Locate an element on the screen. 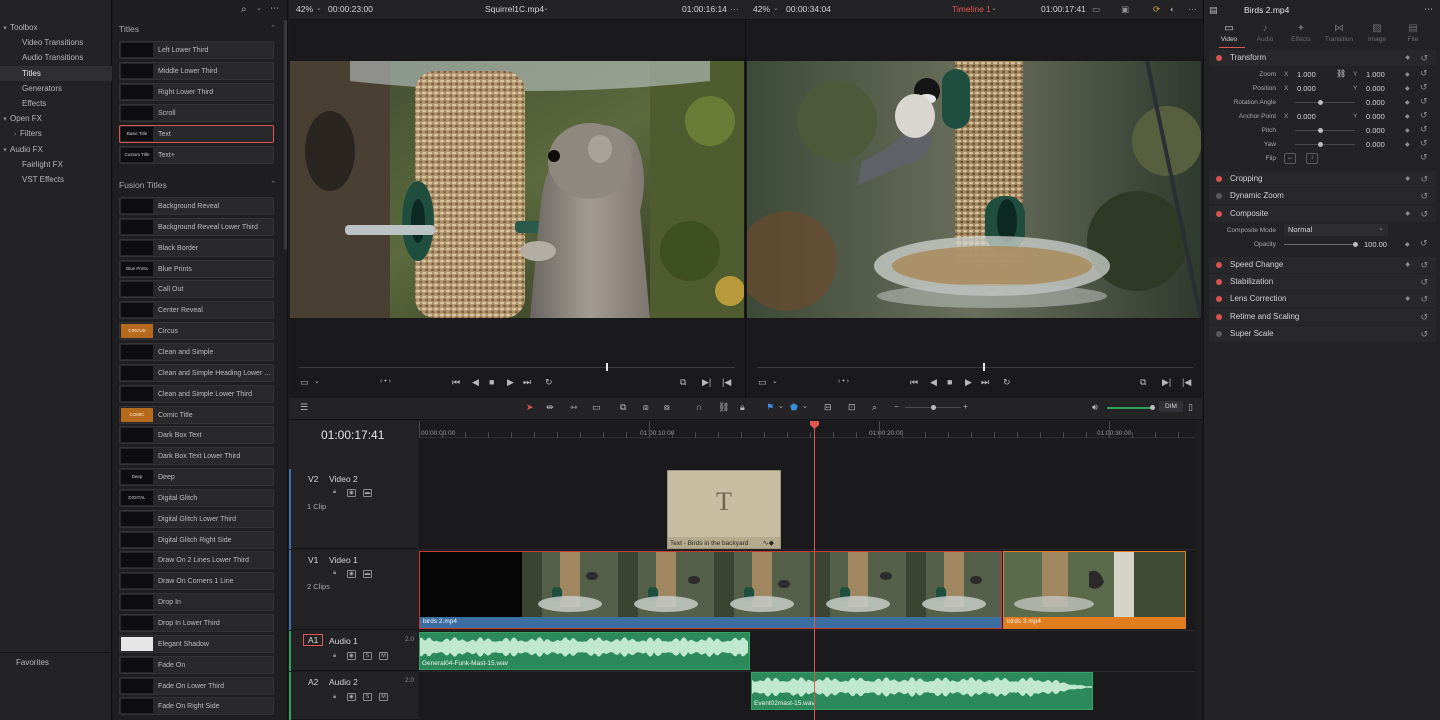 Image resolution: width=1440 pixels, height=720 pixels. source-viewer-frame is located at coordinates (517, 189).